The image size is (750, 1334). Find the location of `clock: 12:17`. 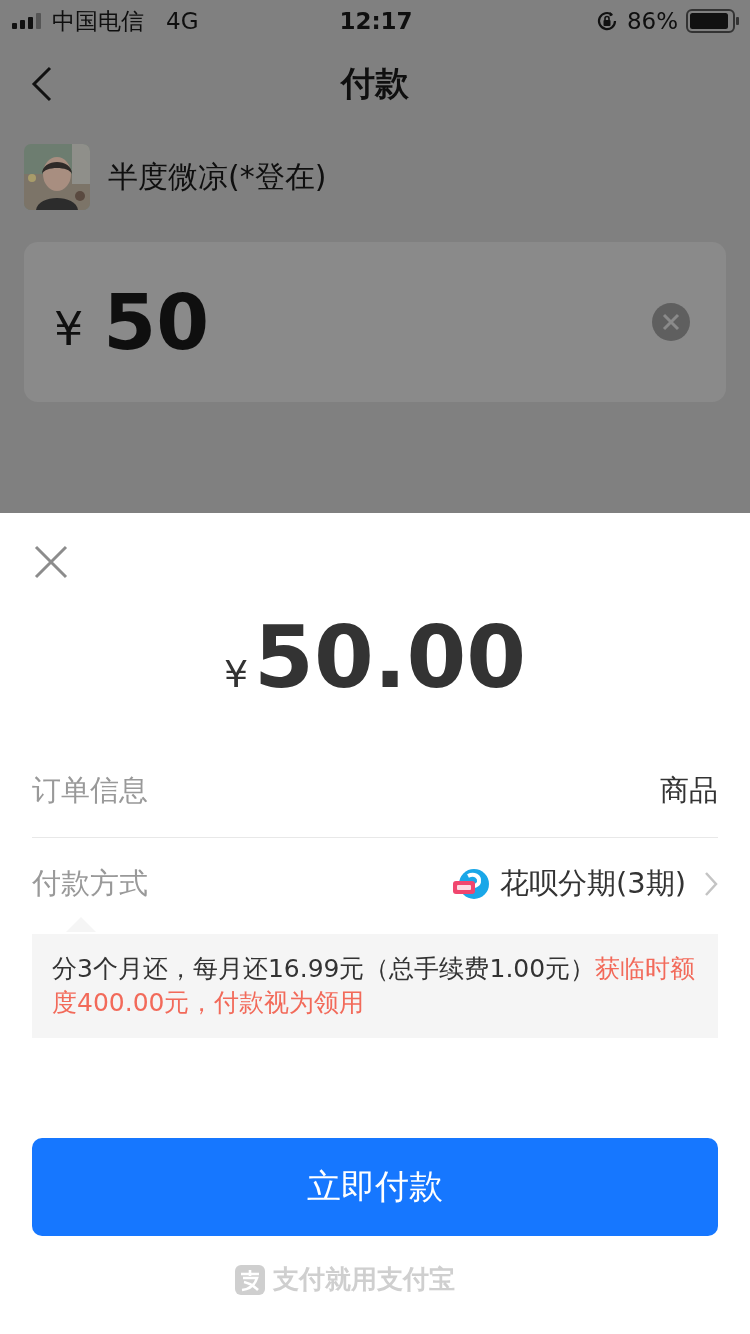

clock: 12:17 is located at coordinates (376, 21).